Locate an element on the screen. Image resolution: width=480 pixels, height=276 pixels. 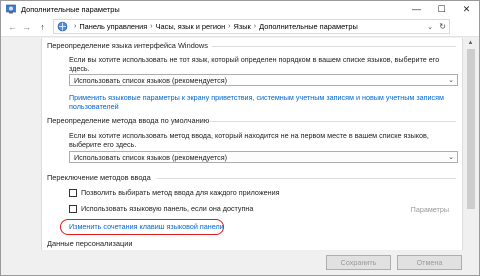
maximize-button: ☐ is located at coordinates (441, 9).